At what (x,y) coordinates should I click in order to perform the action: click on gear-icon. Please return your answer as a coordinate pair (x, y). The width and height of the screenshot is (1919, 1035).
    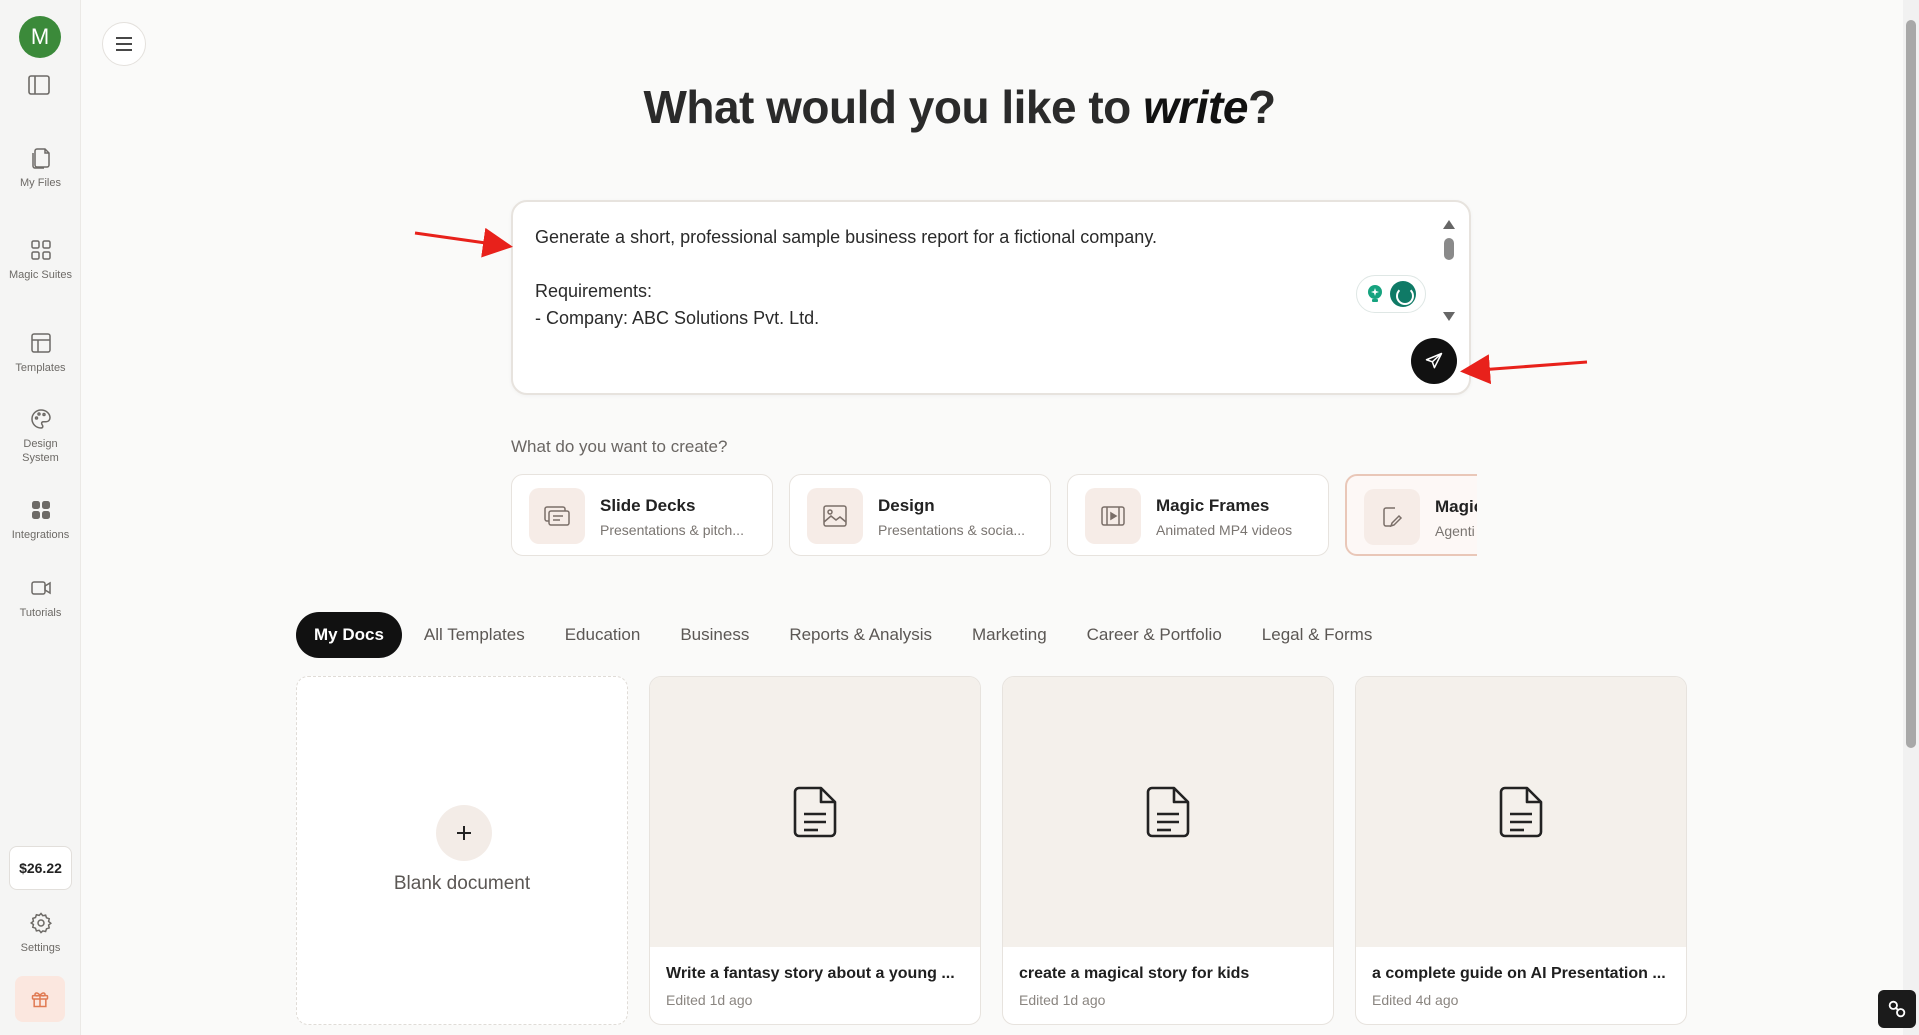
    Looking at the image, I should click on (40, 923).